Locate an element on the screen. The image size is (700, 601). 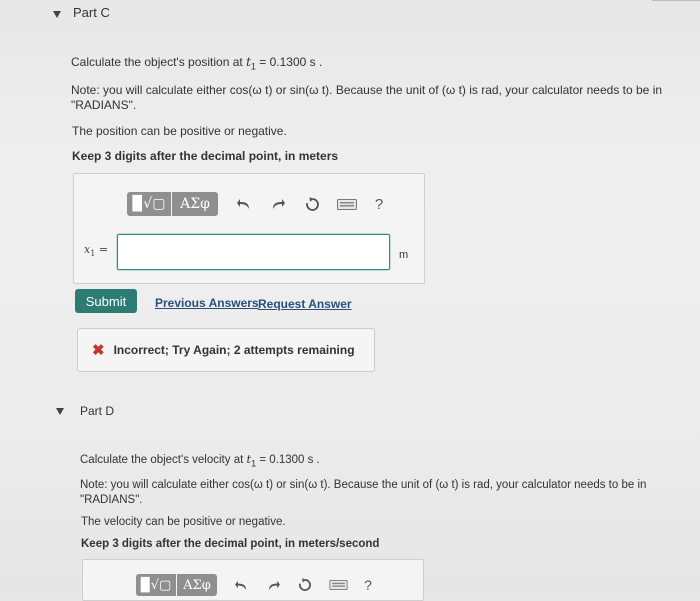
part-d-toolbar: ▉√▢ ΑΣφ ? is located at coordinates (256, 585).